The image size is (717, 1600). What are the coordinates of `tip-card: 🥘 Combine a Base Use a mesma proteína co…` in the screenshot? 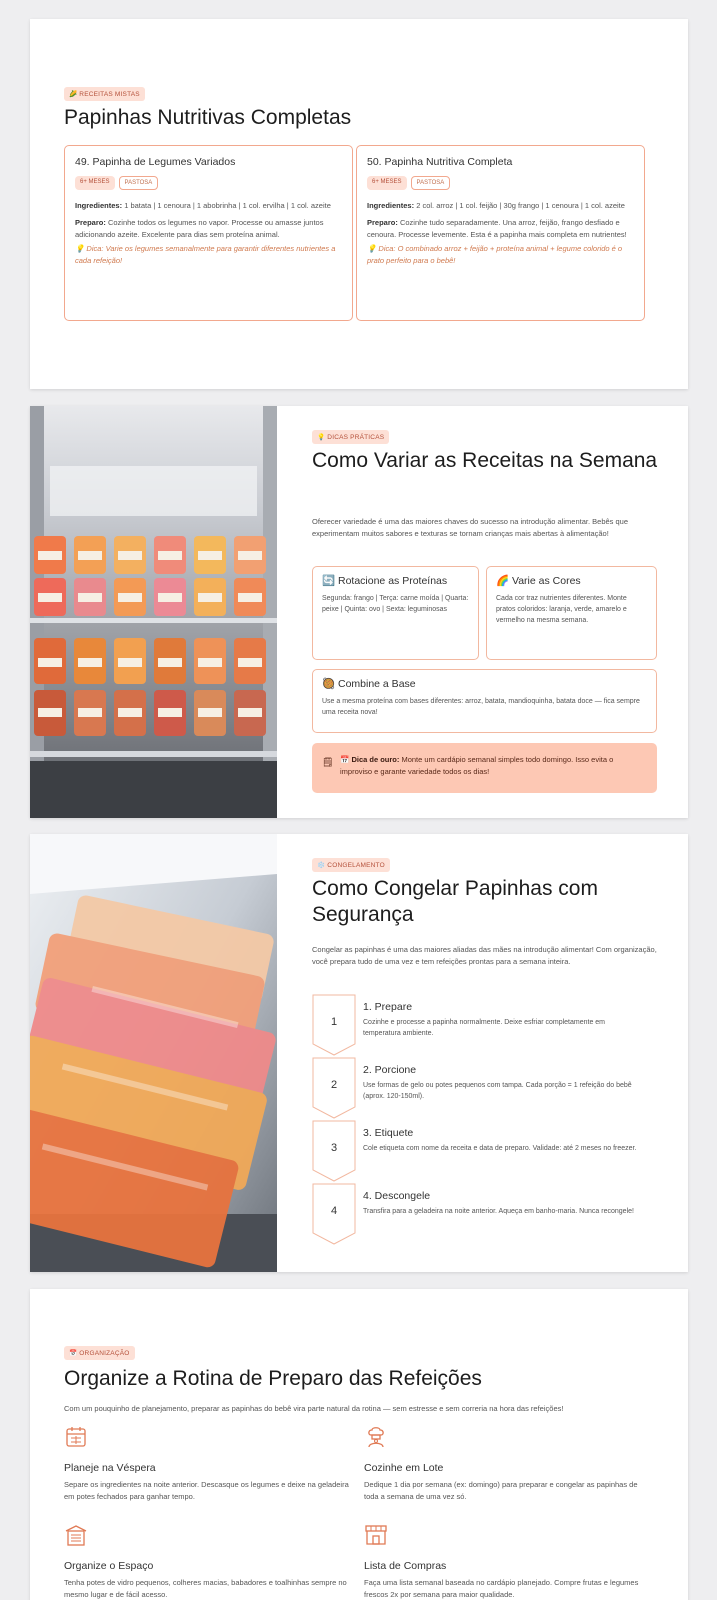 It's located at (484, 701).